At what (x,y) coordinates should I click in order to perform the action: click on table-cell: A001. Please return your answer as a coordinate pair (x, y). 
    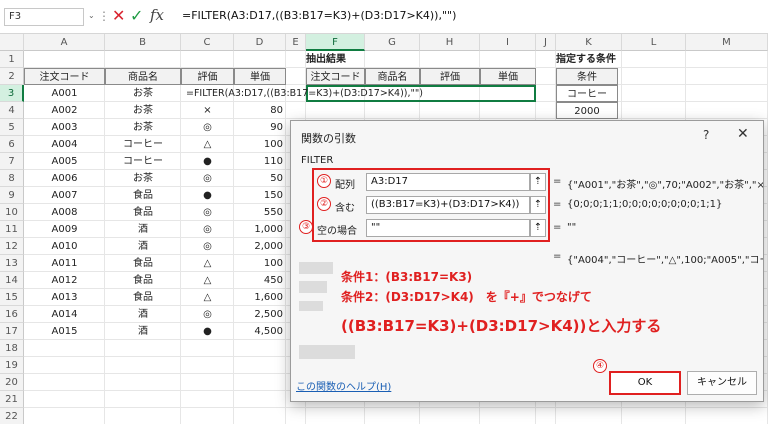
    Looking at the image, I should click on (64, 93).